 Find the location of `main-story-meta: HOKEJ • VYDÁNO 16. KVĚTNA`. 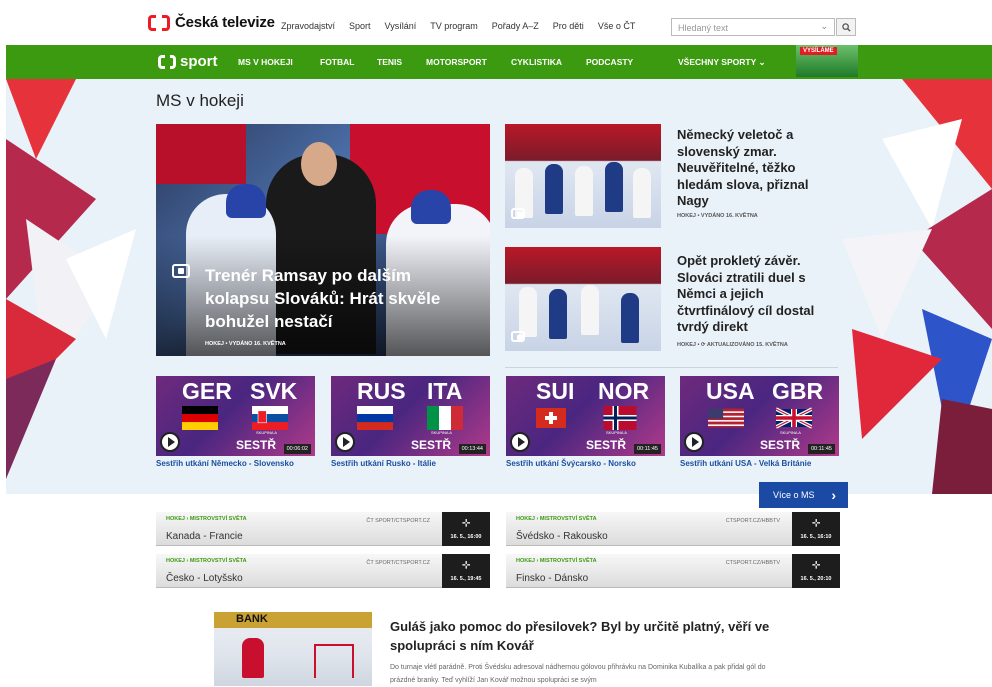

main-story-meta: HOKEJ • VYDÁNO 16. KVĚTNA is located at coordinates (245, 344).